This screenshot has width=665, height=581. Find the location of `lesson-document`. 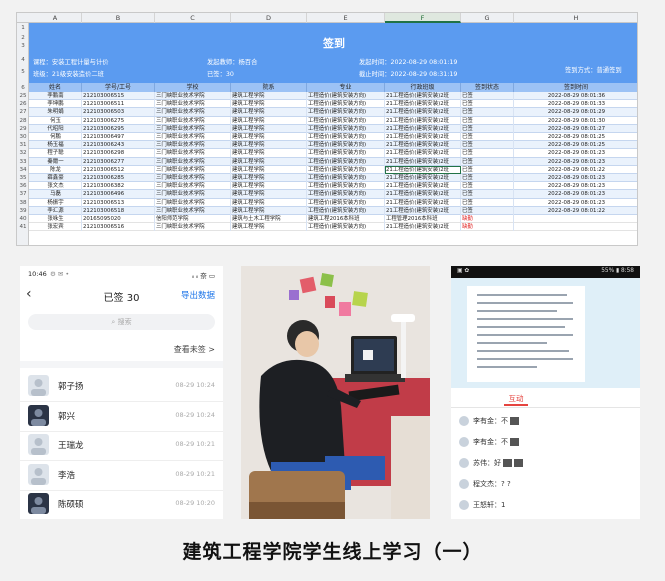

lesson-document is located at coordinates (545, 333).